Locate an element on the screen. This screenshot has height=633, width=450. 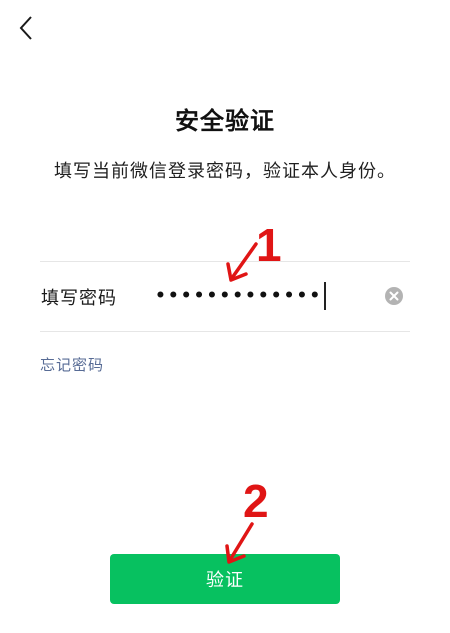
divider-bottom is located at coordinates (225, 331).